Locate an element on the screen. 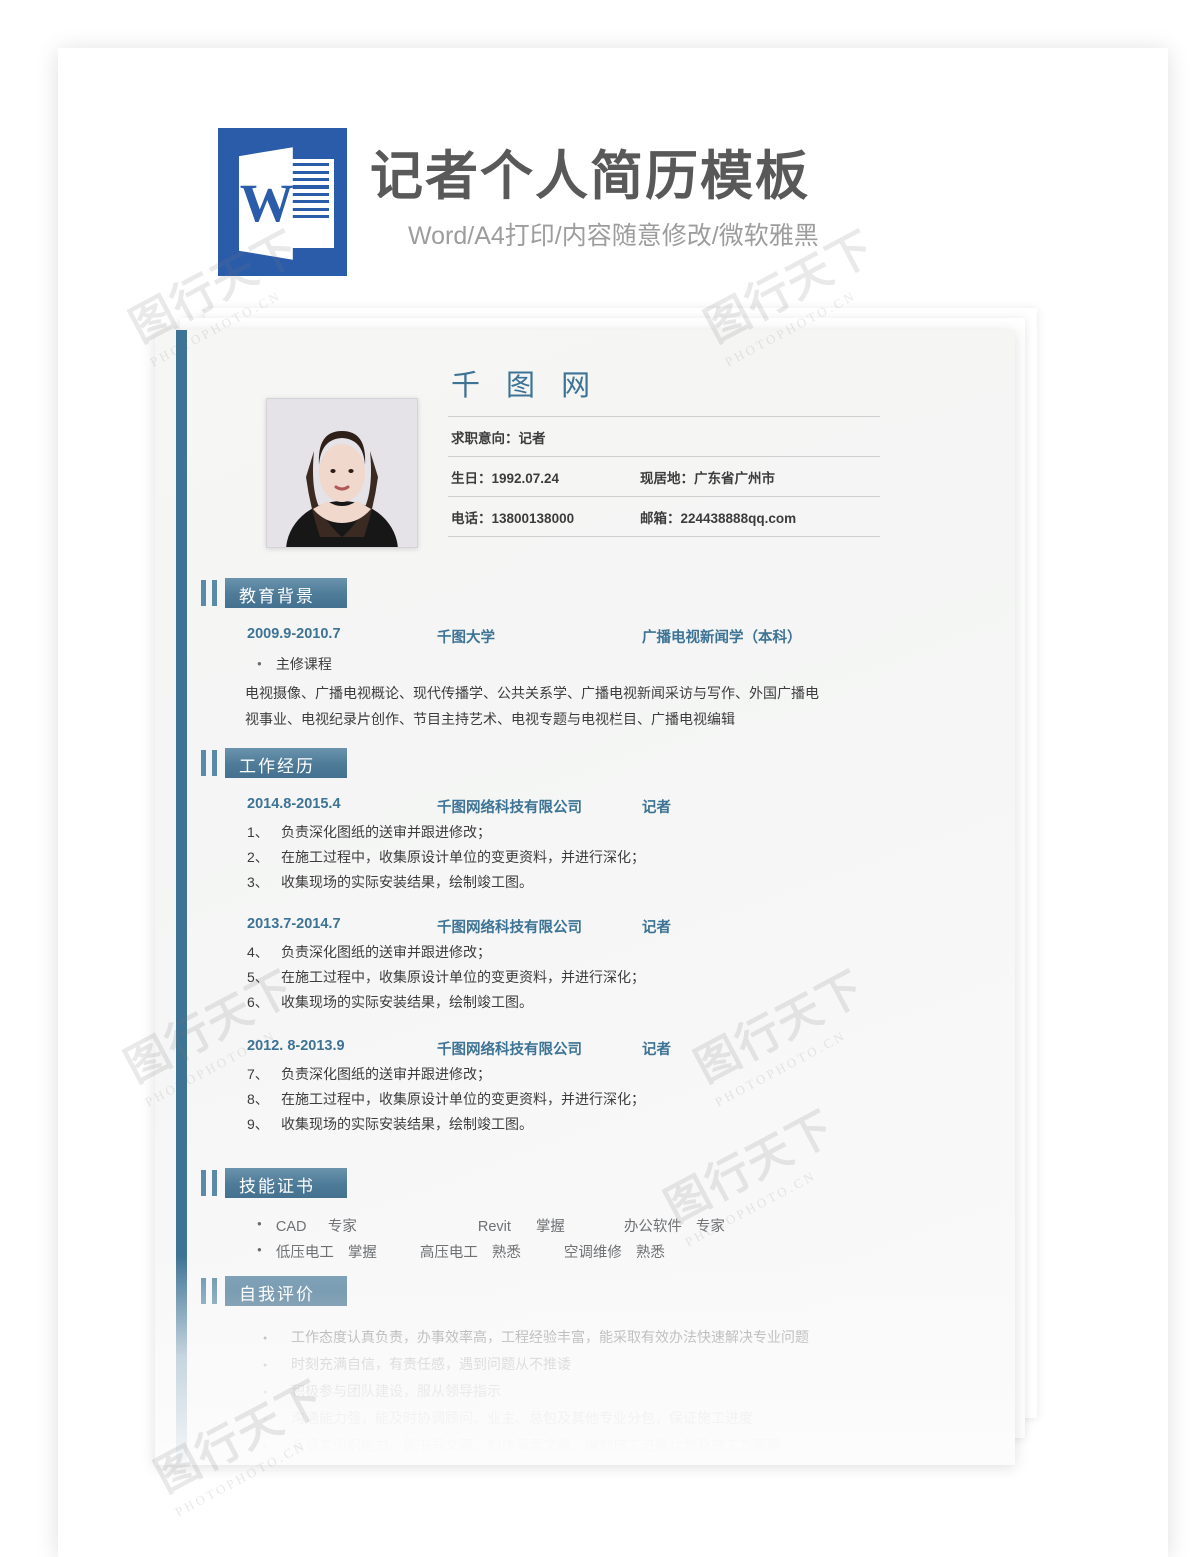 The height and width of the screenshot is (1557, 1200). job-duty: 4、 负责深化图纸的送审并跟进修改； is located at coordinates (597, 952).